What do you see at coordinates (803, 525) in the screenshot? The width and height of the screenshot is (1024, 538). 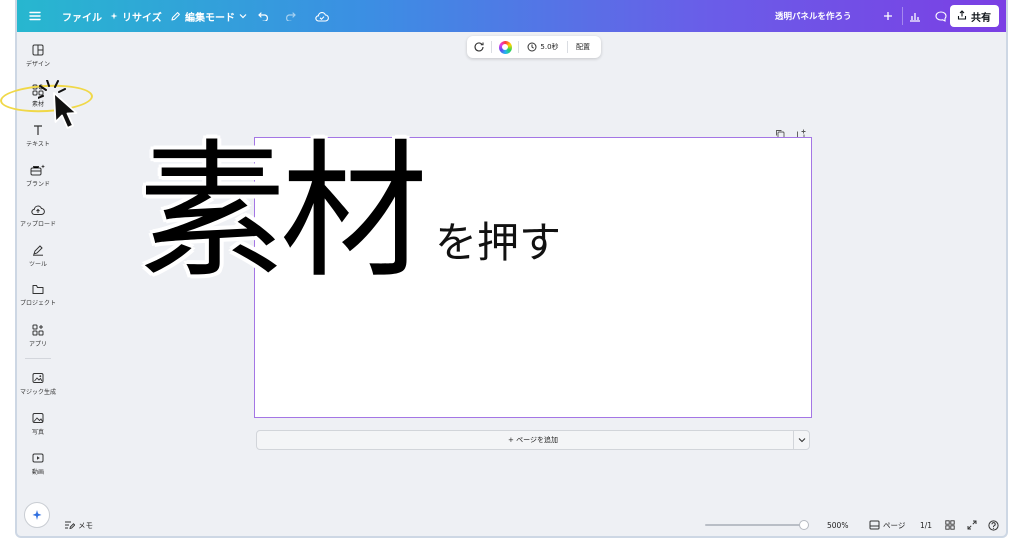 I see `zoom-slider-handle` at bounding box center [803, 525].